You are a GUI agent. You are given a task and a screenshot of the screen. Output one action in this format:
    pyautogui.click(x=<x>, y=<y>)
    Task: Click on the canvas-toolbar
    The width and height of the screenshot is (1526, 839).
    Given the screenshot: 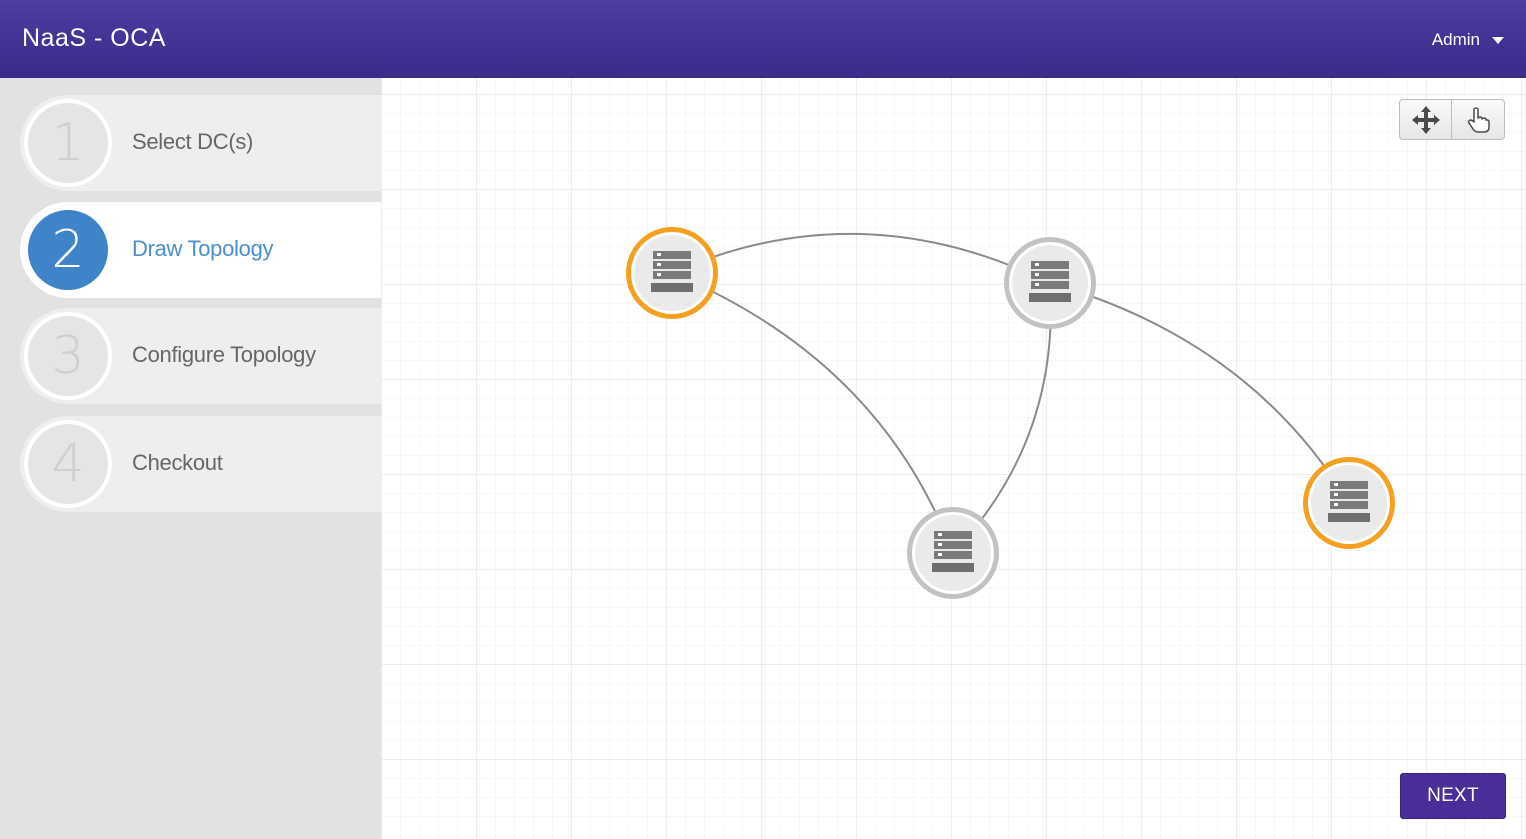 What is the action you would take?
    pyautogui.click(x=1452, y=119)
    